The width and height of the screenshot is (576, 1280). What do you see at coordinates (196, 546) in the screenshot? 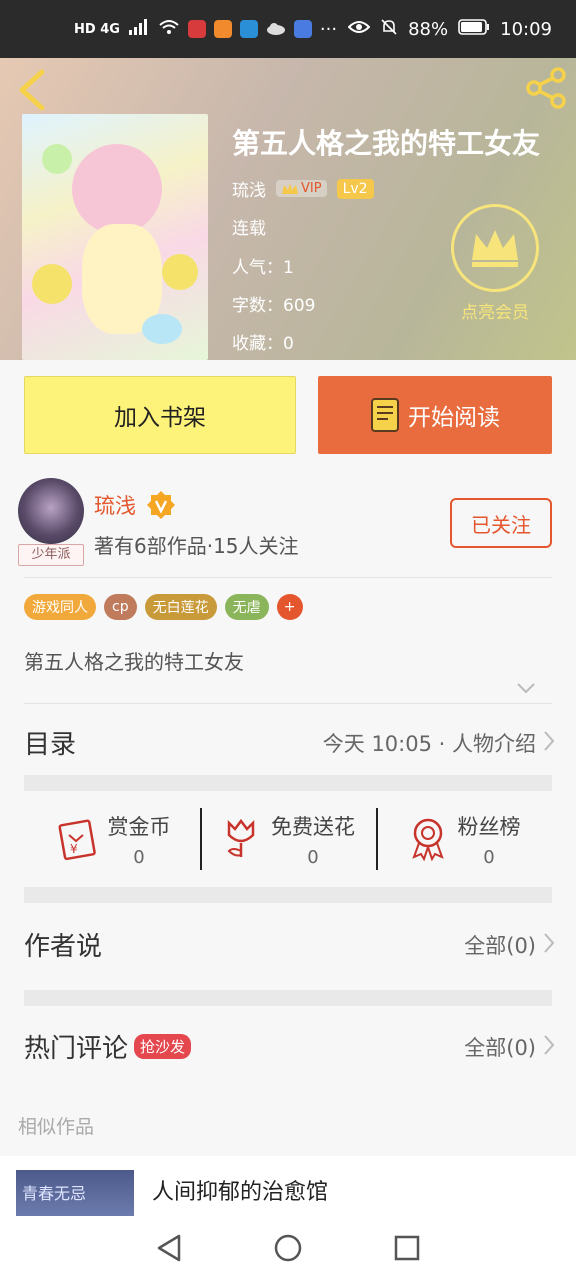
I see `author-stats: 著有6部作品·15人关注` at bounding box center [196, 546].